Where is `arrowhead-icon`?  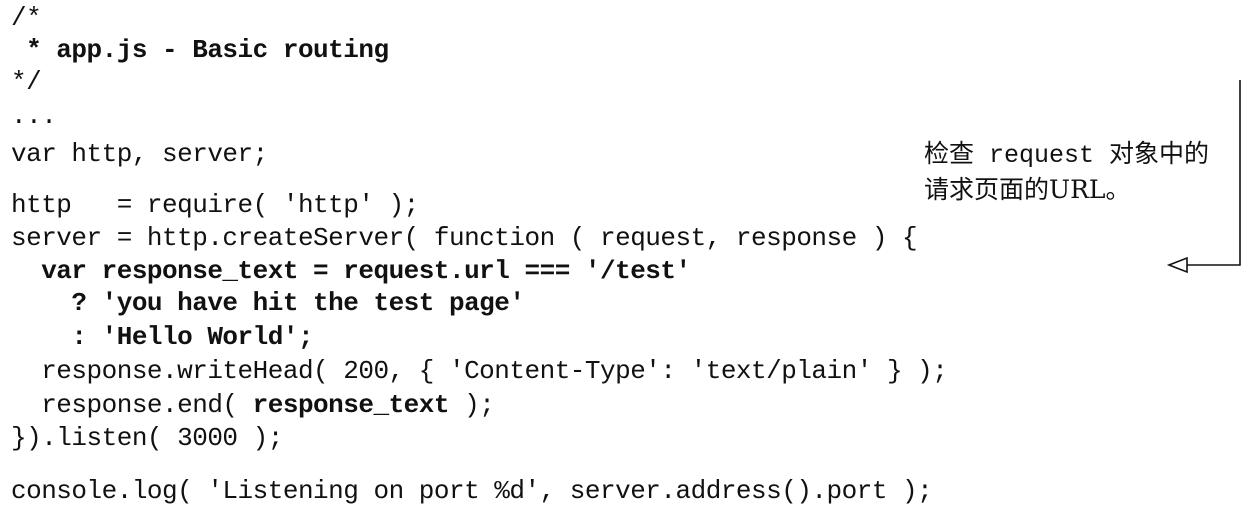 arrowhead-icon is located at coordinates (1177, 265).